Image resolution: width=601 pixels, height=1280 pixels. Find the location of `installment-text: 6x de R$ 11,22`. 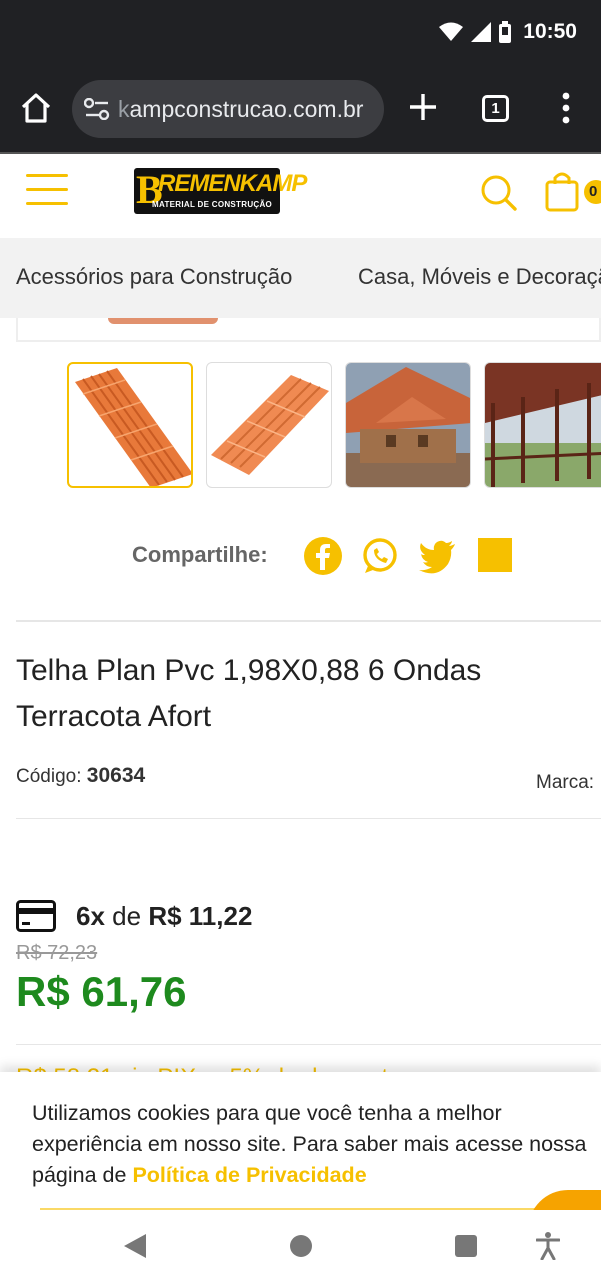

installment-text: 6x de R$ 11,22 is located at coordinates (164, 916).